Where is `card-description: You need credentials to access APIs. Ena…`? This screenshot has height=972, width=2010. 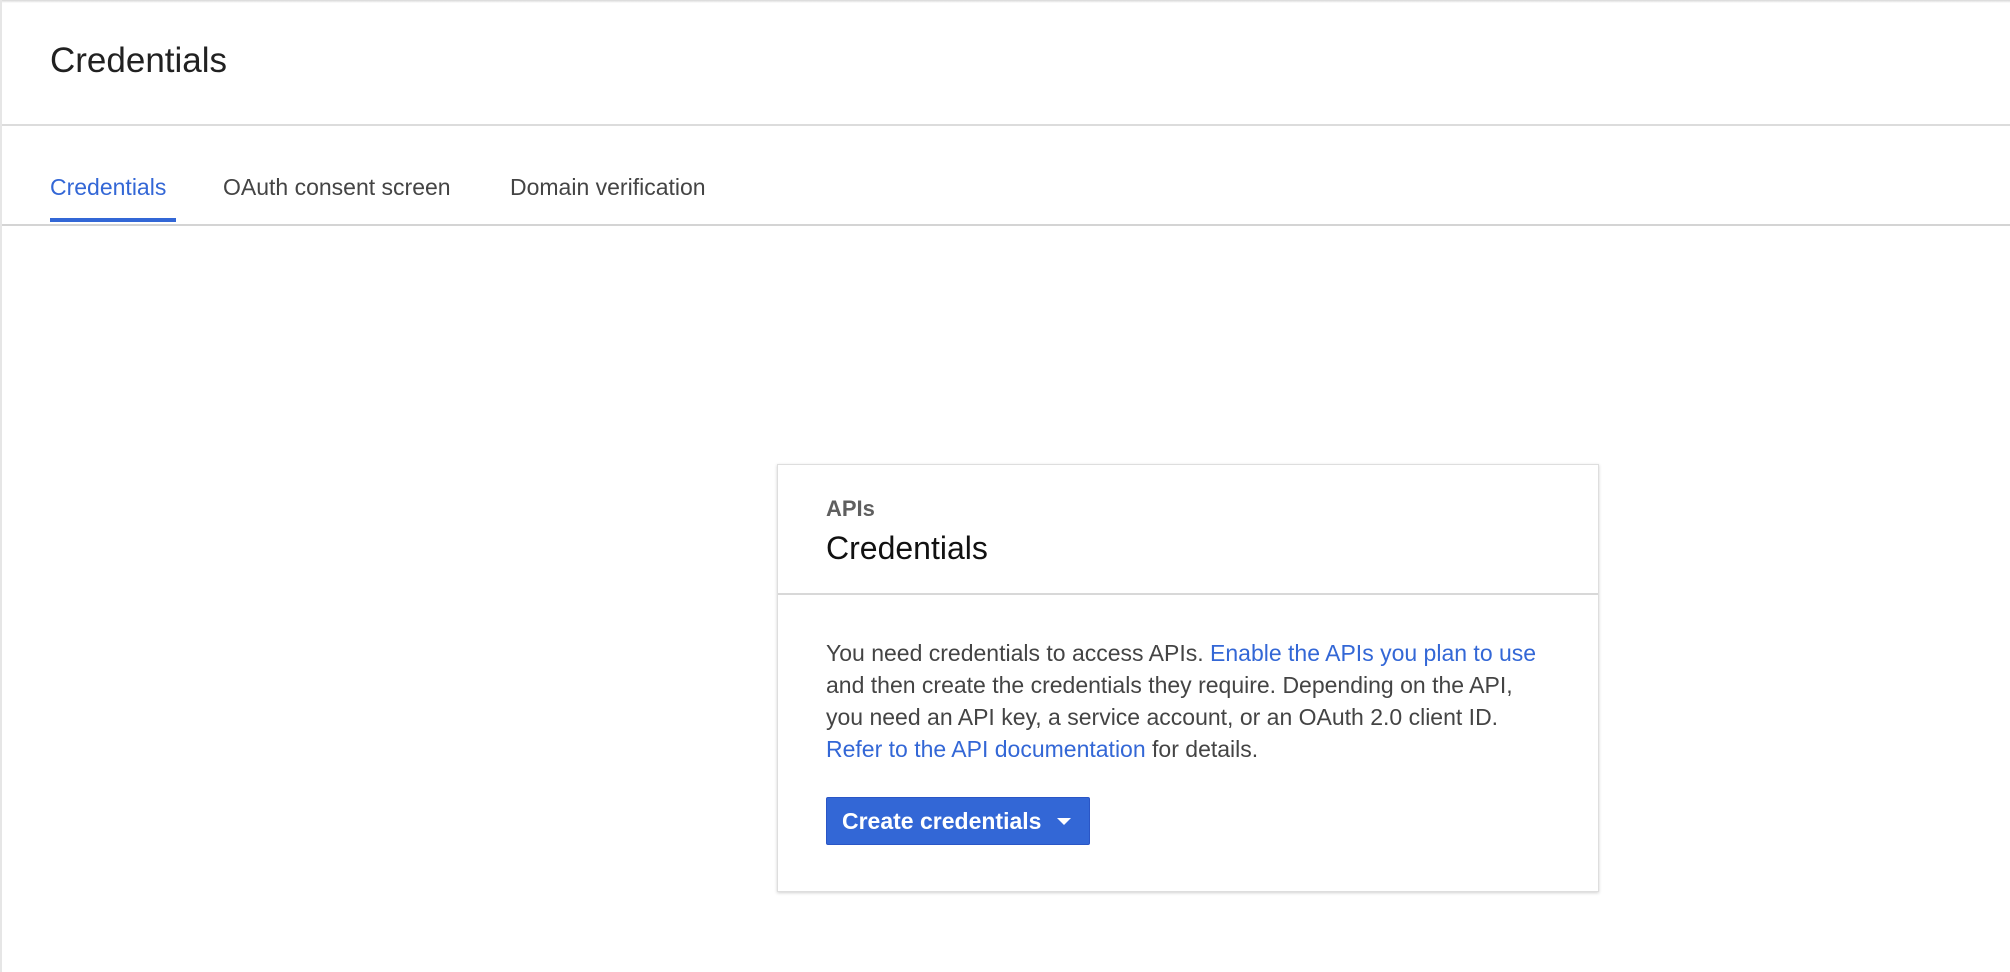 card-description: You need credentials to access APIs. Ena… is located at coordinates (1191, 701).